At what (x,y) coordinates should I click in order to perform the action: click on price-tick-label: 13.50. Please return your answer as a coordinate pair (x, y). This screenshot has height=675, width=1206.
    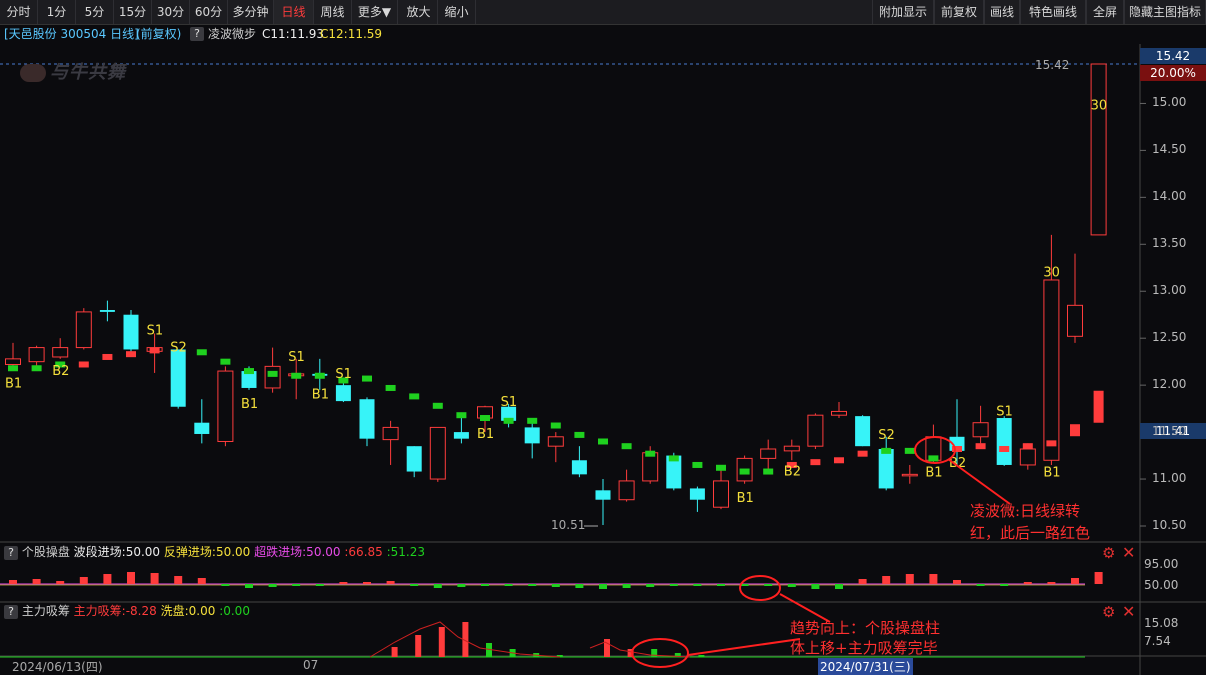
    Looking at the image, I should click on (1169, 243).